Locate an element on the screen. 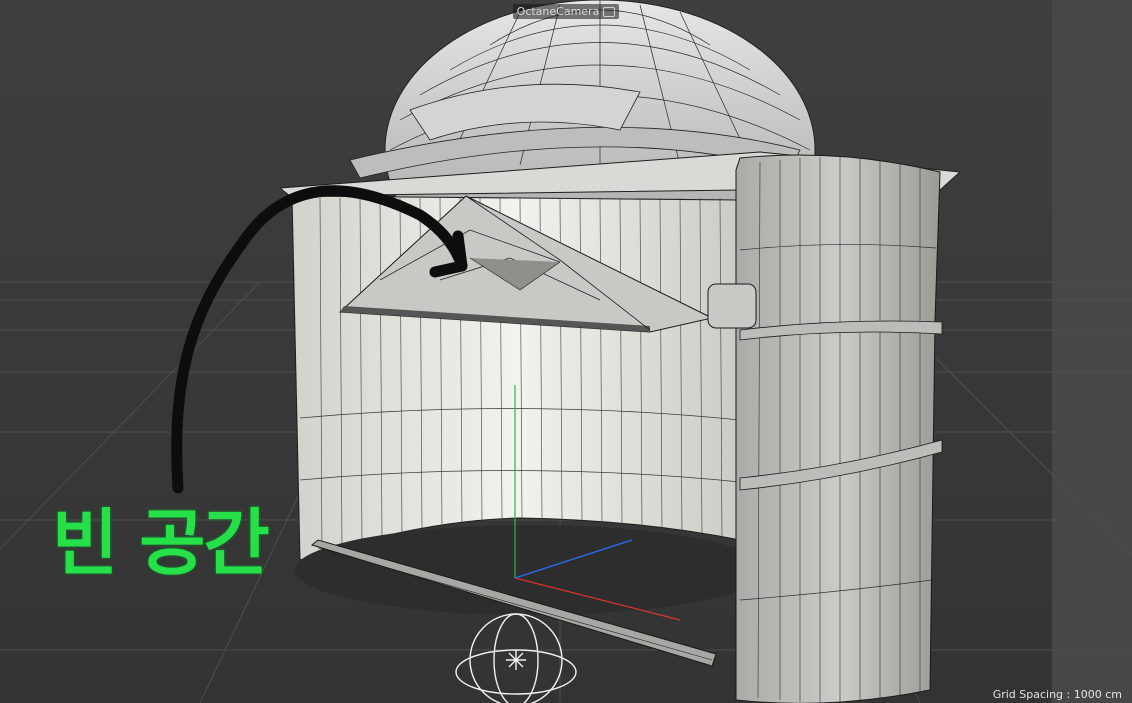 Image resolution: width=1132 pixels, height=703 pixels. camera-name: OctaneCamera is located at coordinates (558, 11).